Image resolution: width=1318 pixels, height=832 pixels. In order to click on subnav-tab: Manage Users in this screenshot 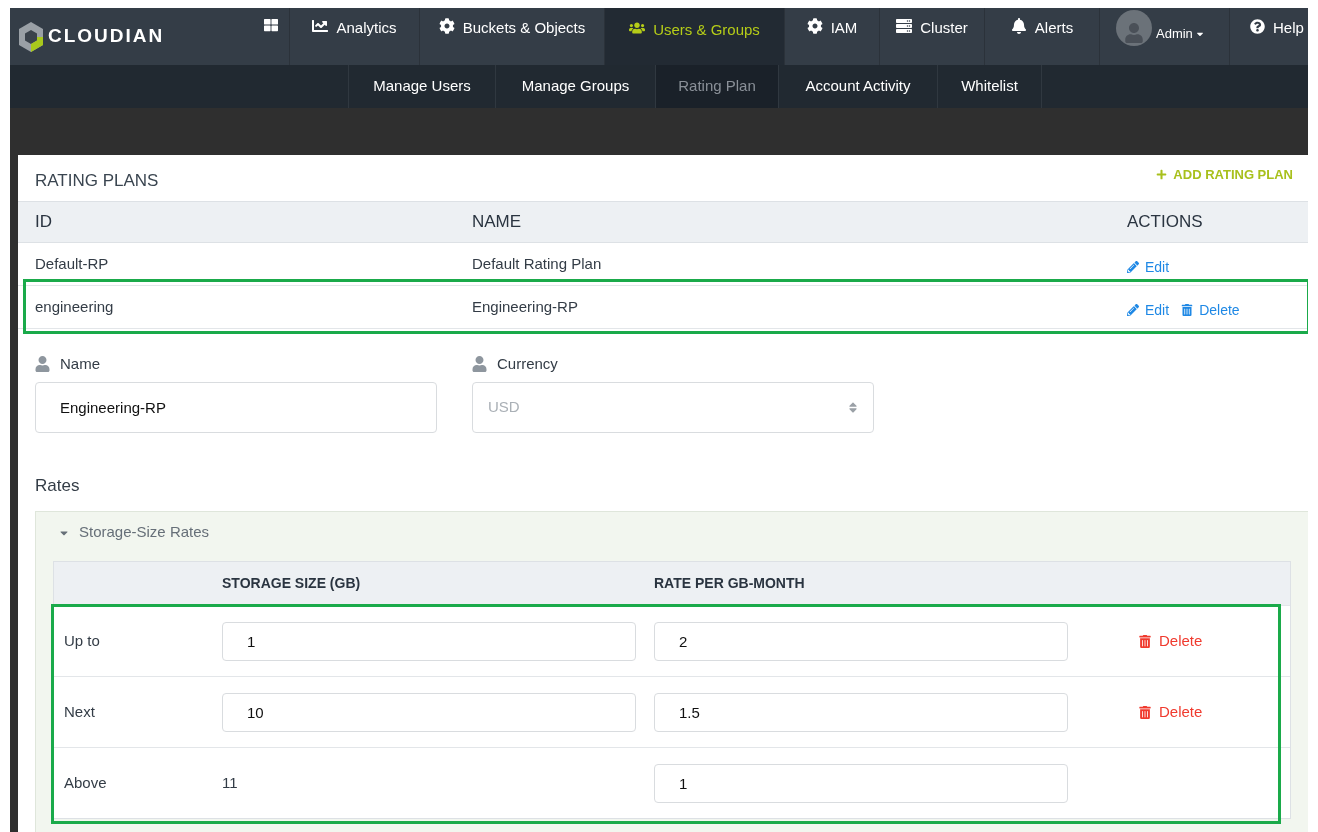, I will do `click(421, 86)`.